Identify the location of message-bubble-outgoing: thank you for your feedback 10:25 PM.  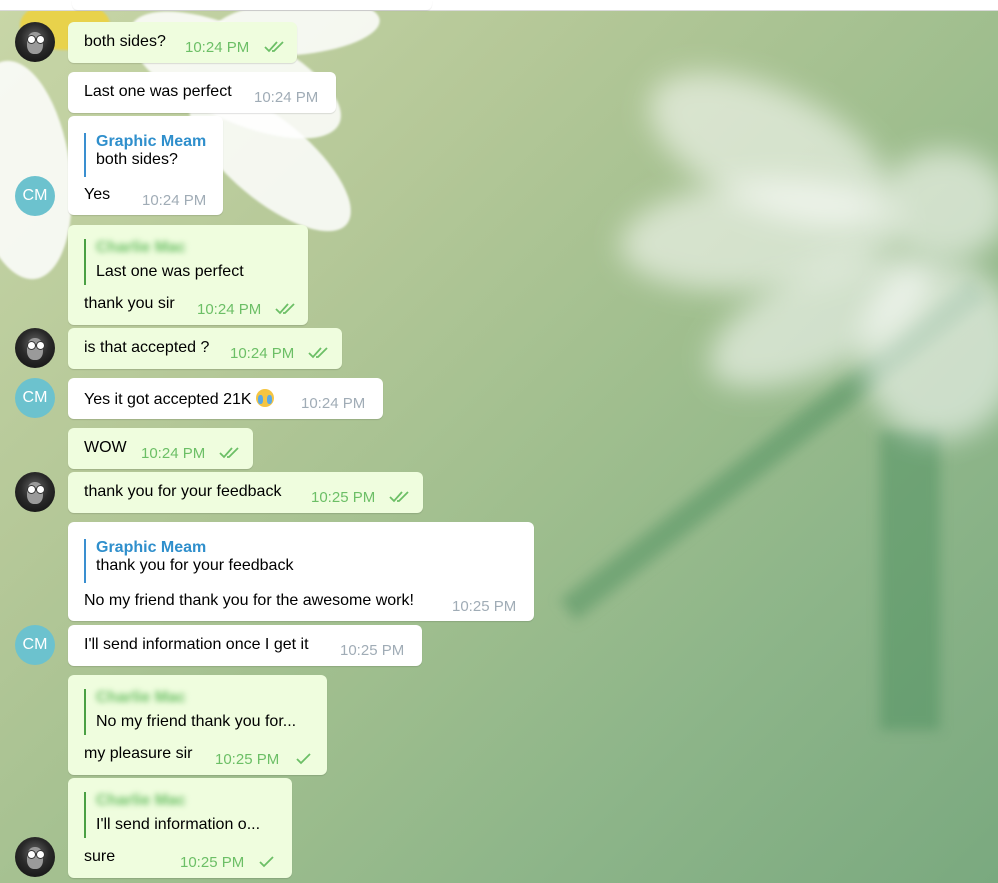
(245, 492).